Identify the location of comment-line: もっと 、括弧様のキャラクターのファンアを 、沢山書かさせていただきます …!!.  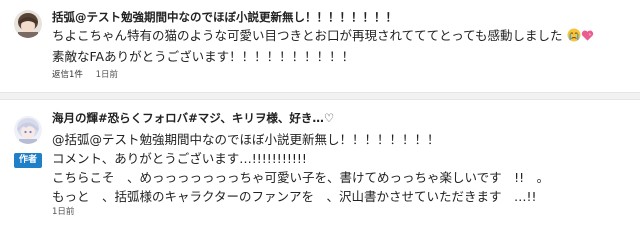
(294, 196).